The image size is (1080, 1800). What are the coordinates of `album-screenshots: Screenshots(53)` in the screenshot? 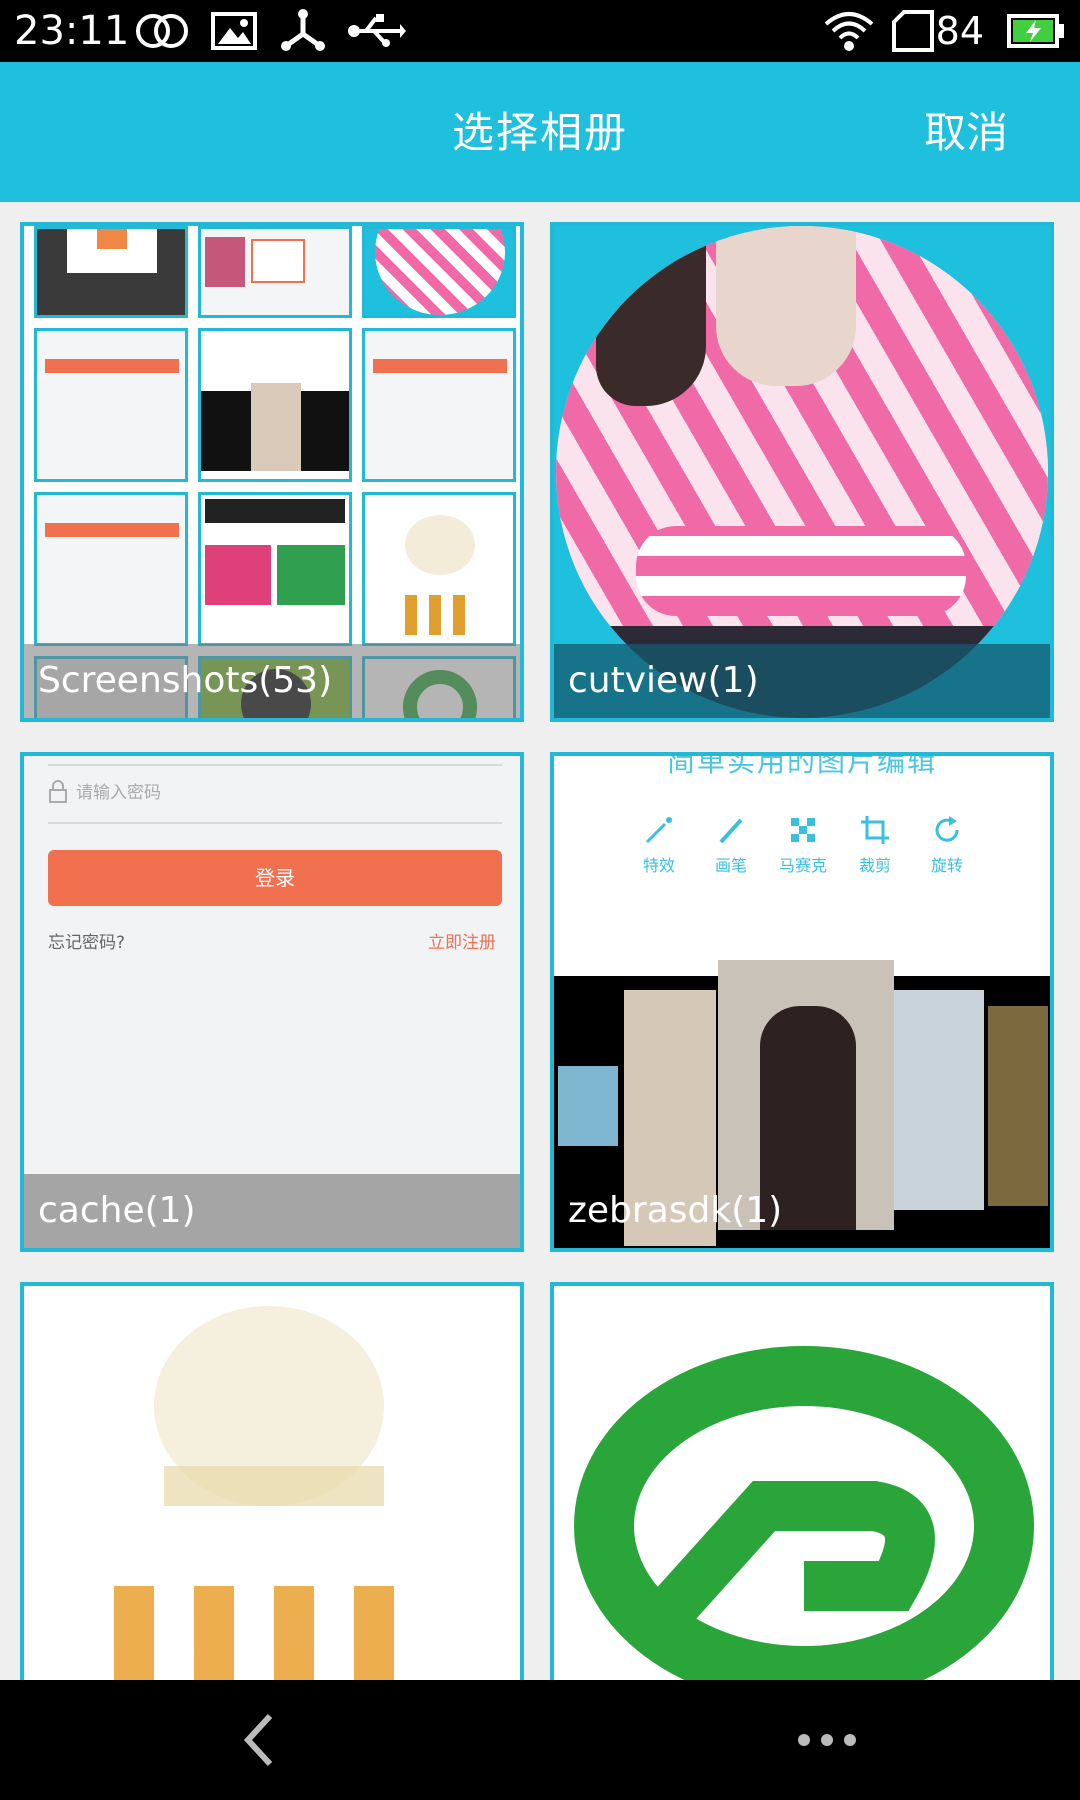 It's located at (272, 472).